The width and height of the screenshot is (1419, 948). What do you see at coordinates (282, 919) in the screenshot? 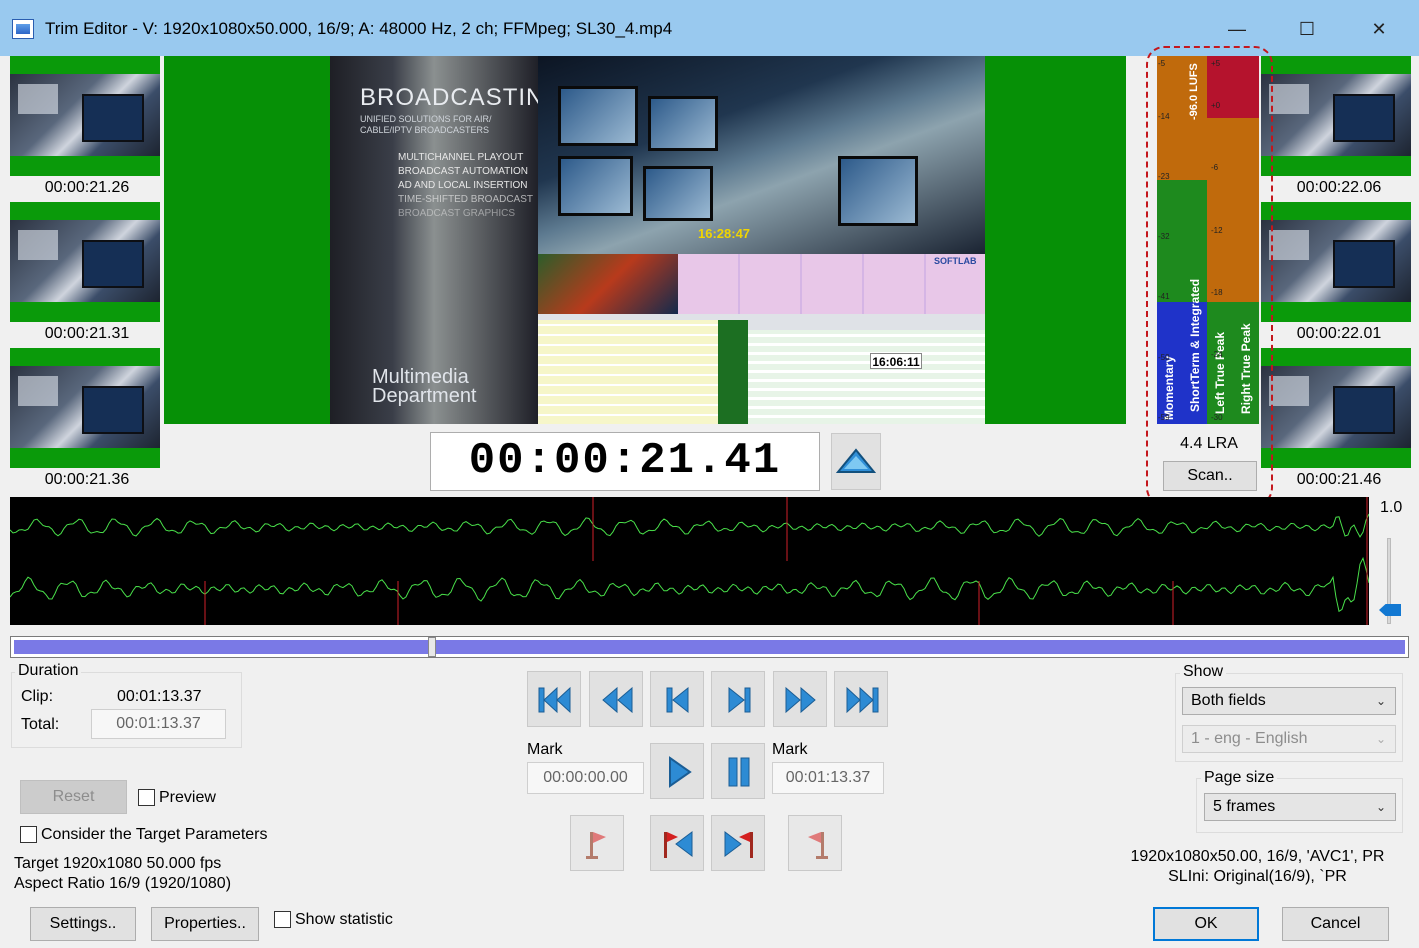
I see `show-statistic-checkbox` at bounding box center [282, 919].